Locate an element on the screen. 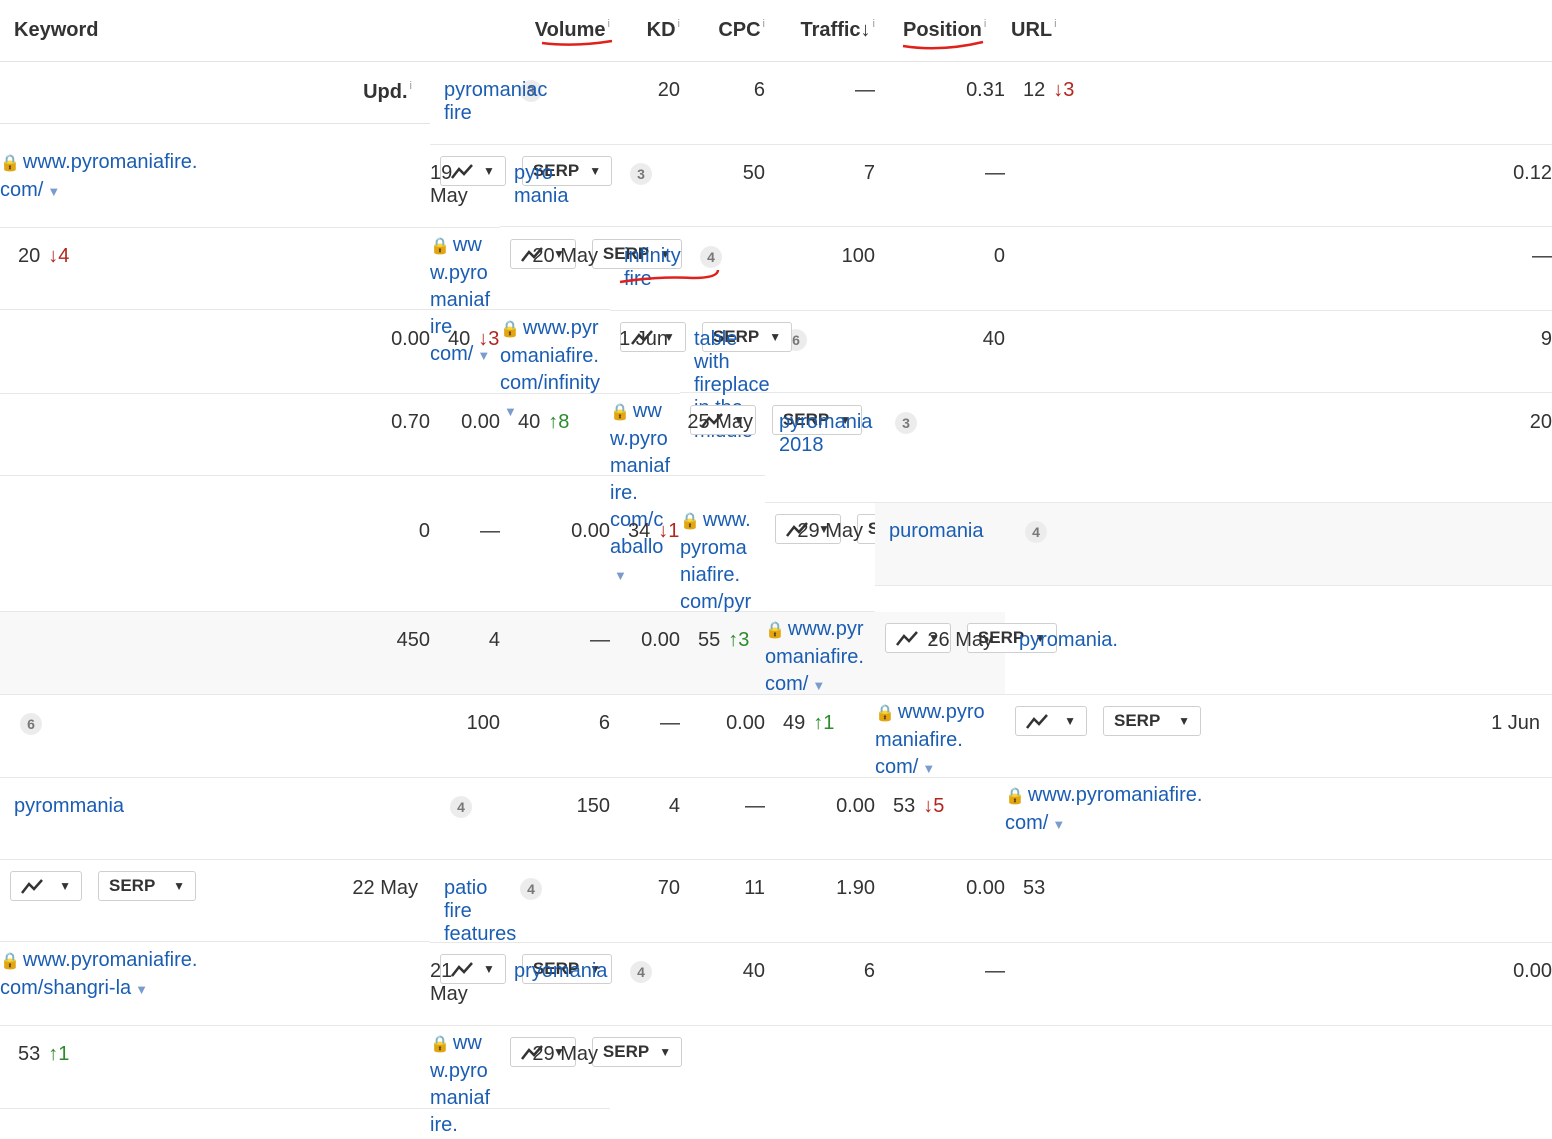  actions-cell: ▼ SERP ▼ 19 May is located at coordinates (521, 186).